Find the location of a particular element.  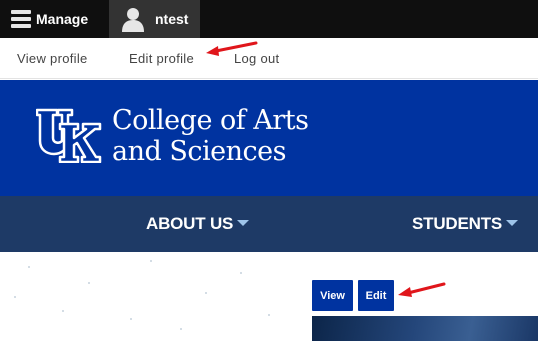

manage-button: Manage is located at coordinates (54, 19).